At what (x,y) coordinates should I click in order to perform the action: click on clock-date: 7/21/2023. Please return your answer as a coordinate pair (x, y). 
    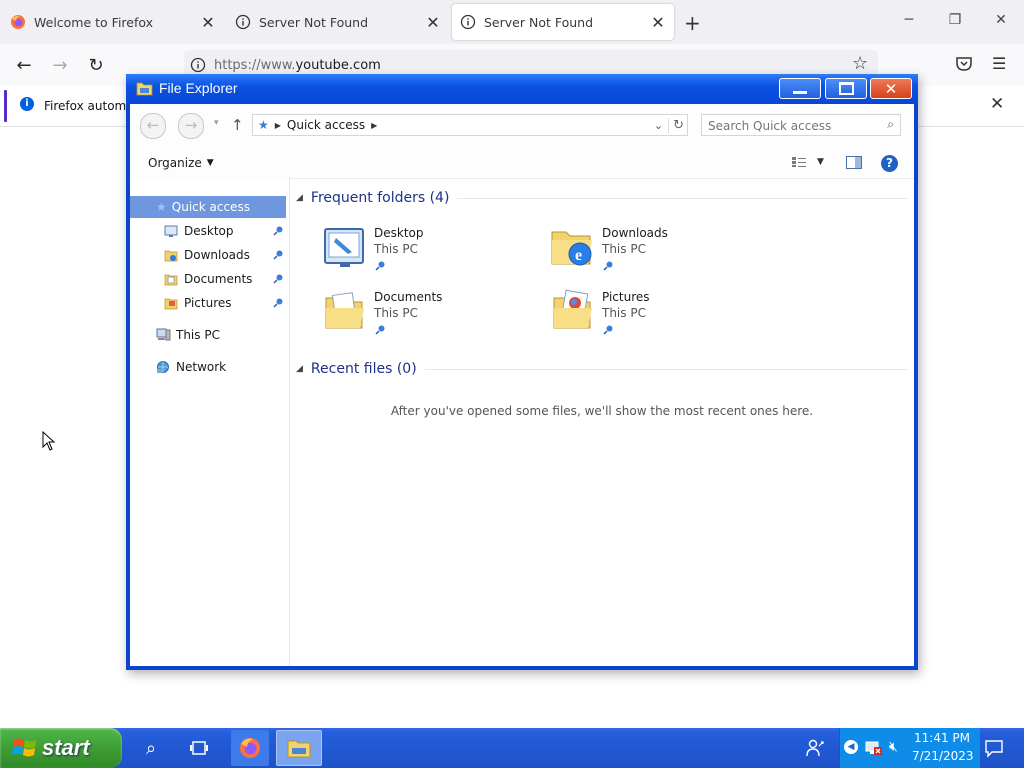
    Looking at the image, I should click on (943, 756).